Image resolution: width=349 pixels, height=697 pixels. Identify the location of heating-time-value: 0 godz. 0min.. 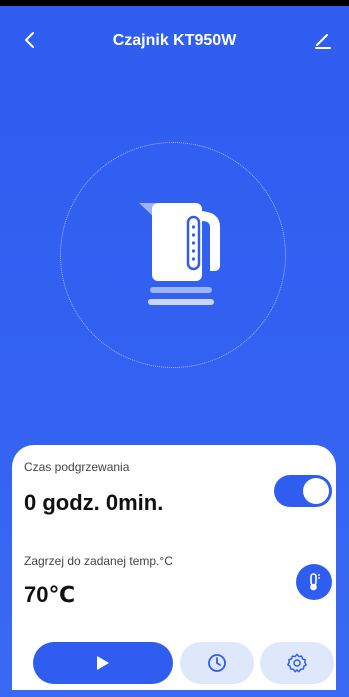
(94, 502).